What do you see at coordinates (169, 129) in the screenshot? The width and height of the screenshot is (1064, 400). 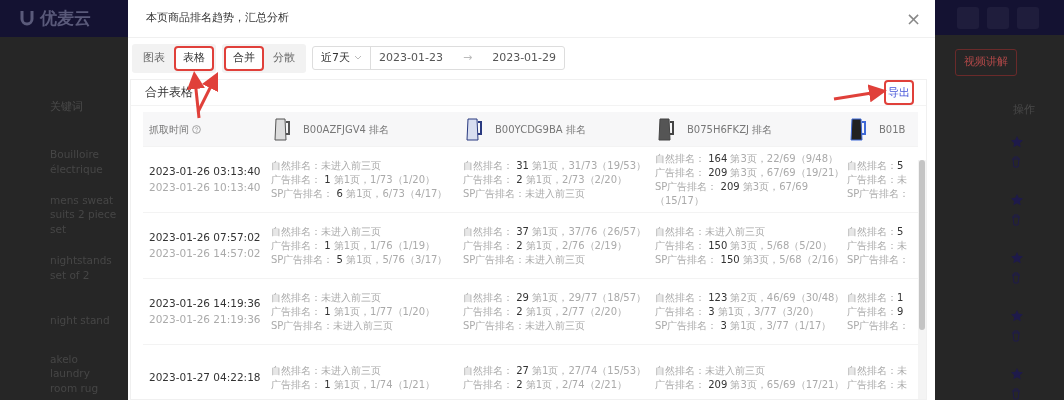 I see `column-header: 抓取时间` at bounding box center [169, 129].